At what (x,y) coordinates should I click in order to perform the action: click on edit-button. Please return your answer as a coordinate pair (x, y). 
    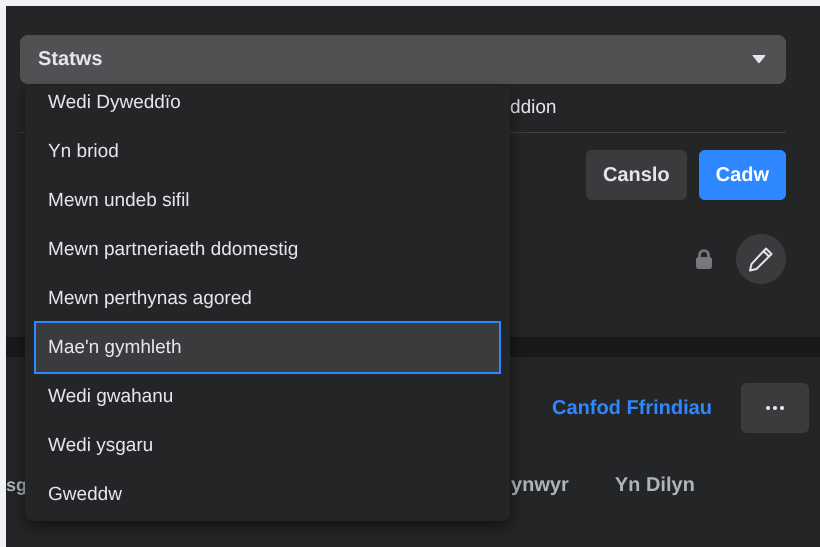
    Looking at the image, I should click on (761, 259).